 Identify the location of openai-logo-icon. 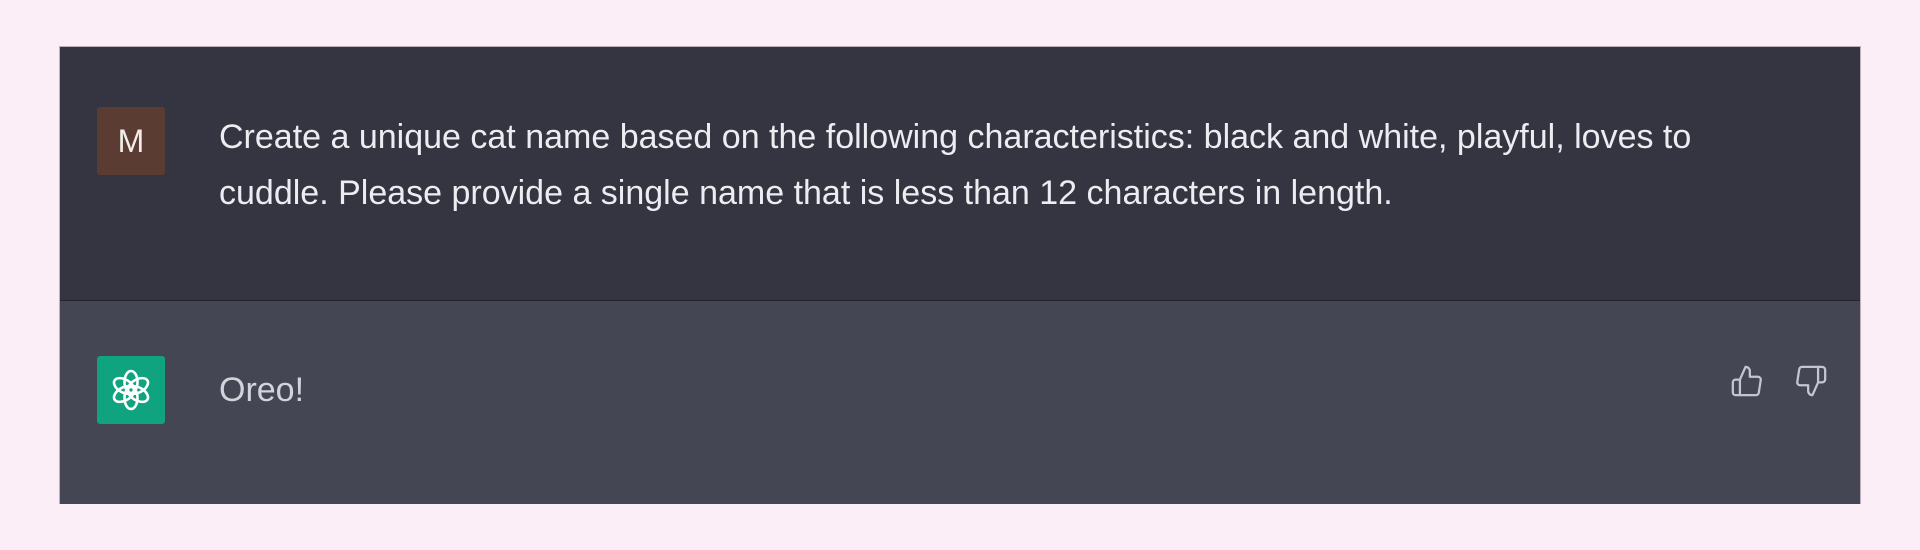
(131, 390).